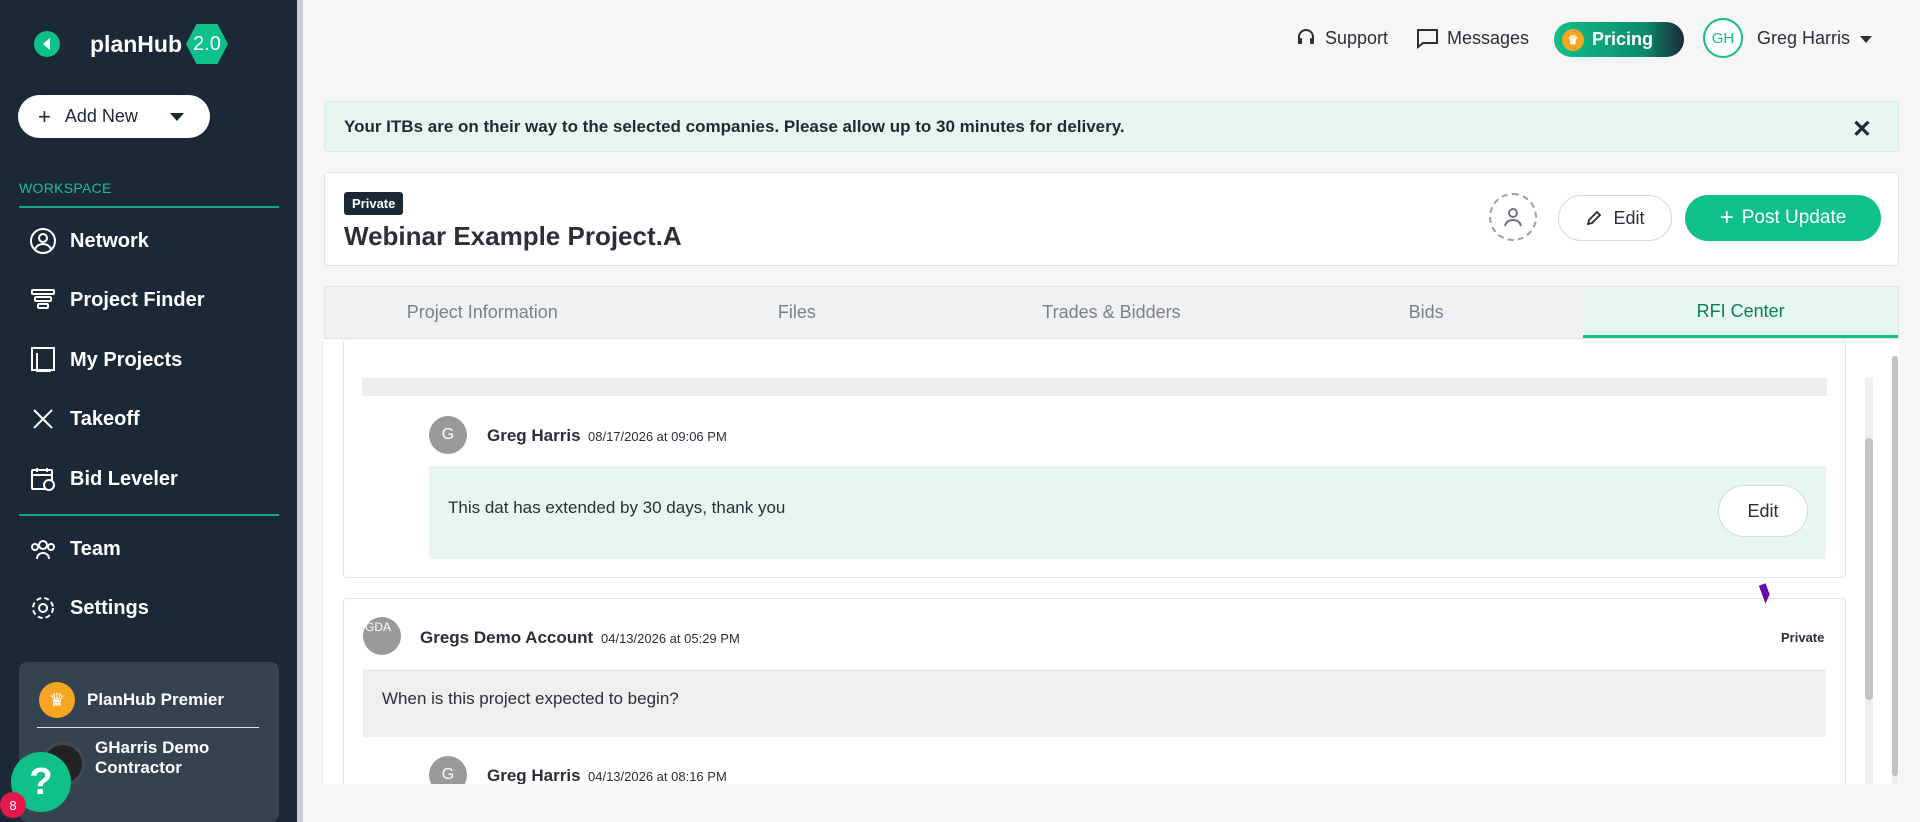  I want to click on edit-label: Edit, so click(1629, 217).